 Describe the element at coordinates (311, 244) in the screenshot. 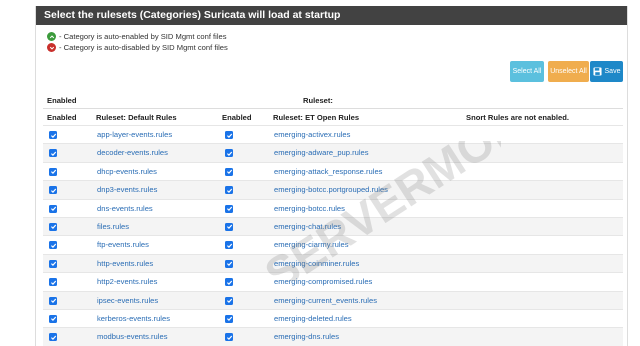

I see `et-rule-link: emerging-ciarmy.rules` at that location.